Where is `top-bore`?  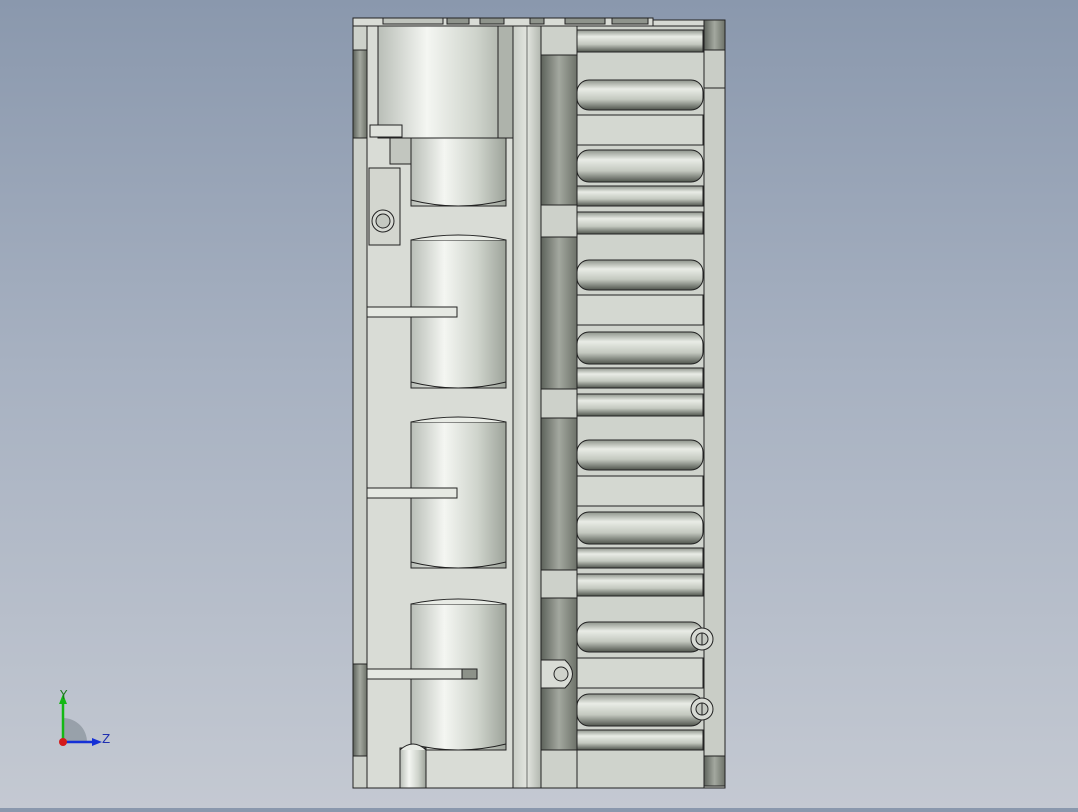
top-bore is located at coordinates (448, 82).